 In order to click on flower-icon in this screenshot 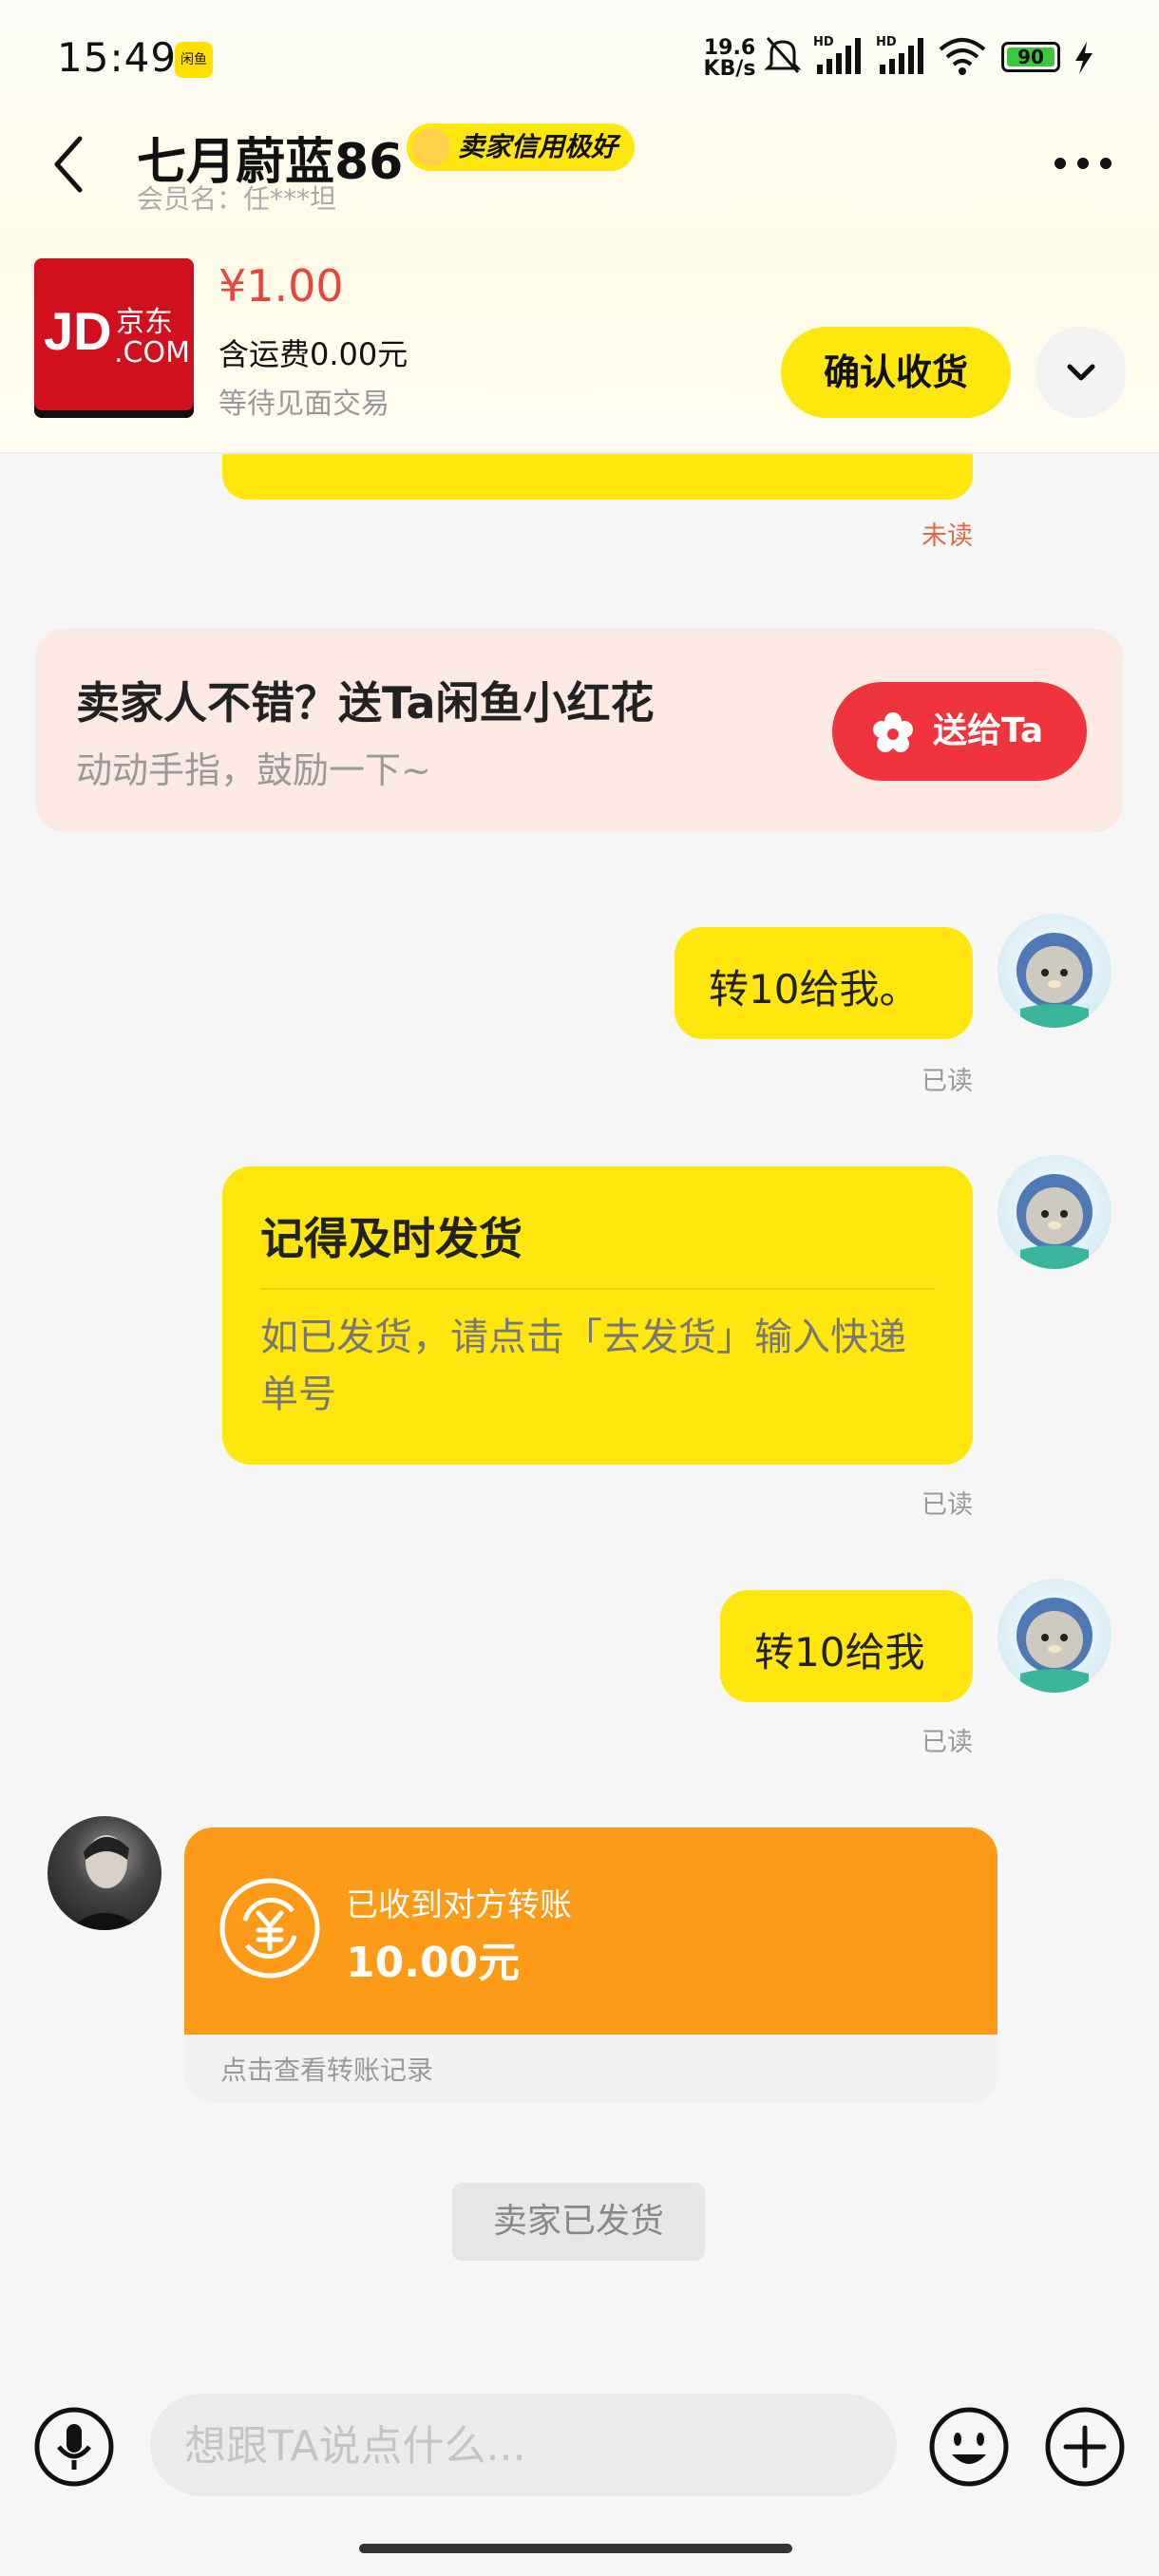, I will do `click(893, 732)`.